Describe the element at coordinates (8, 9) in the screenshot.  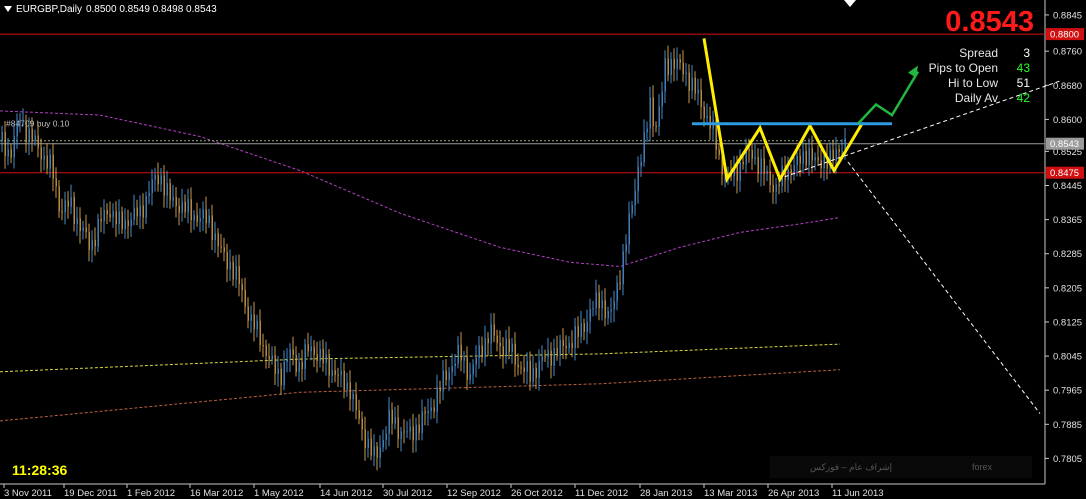
I see `dropdown-triangle-icon` at that location.